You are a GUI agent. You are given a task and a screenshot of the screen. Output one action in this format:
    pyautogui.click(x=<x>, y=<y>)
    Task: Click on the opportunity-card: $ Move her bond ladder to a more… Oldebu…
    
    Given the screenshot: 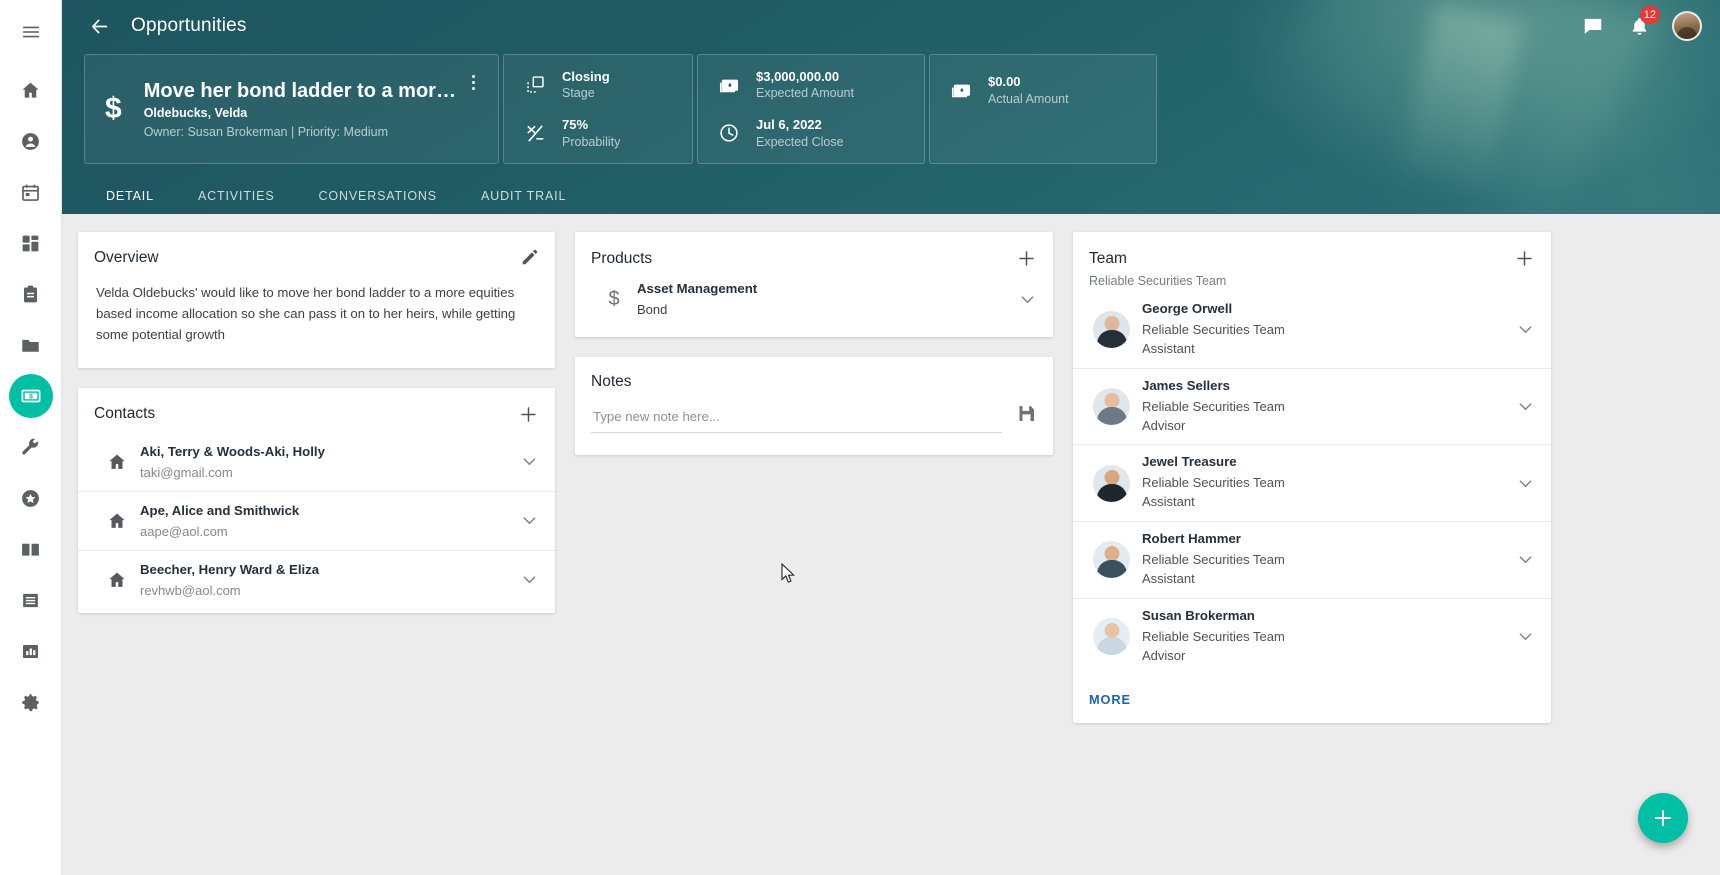 What is the action you would take?
    pyautogui.click(x=291, y=109)
    